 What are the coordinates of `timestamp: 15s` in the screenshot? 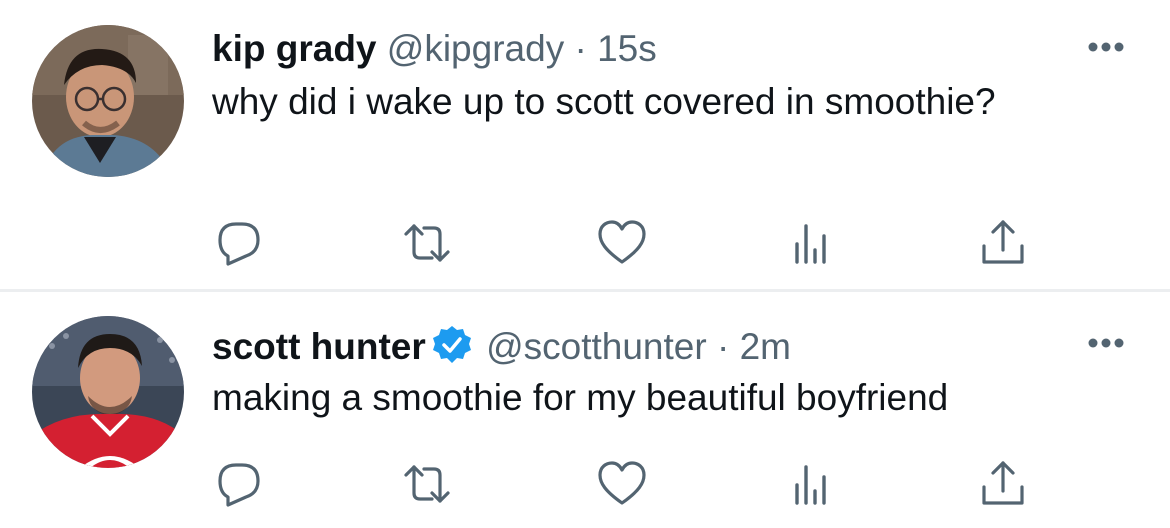 It's located at (627, 48).